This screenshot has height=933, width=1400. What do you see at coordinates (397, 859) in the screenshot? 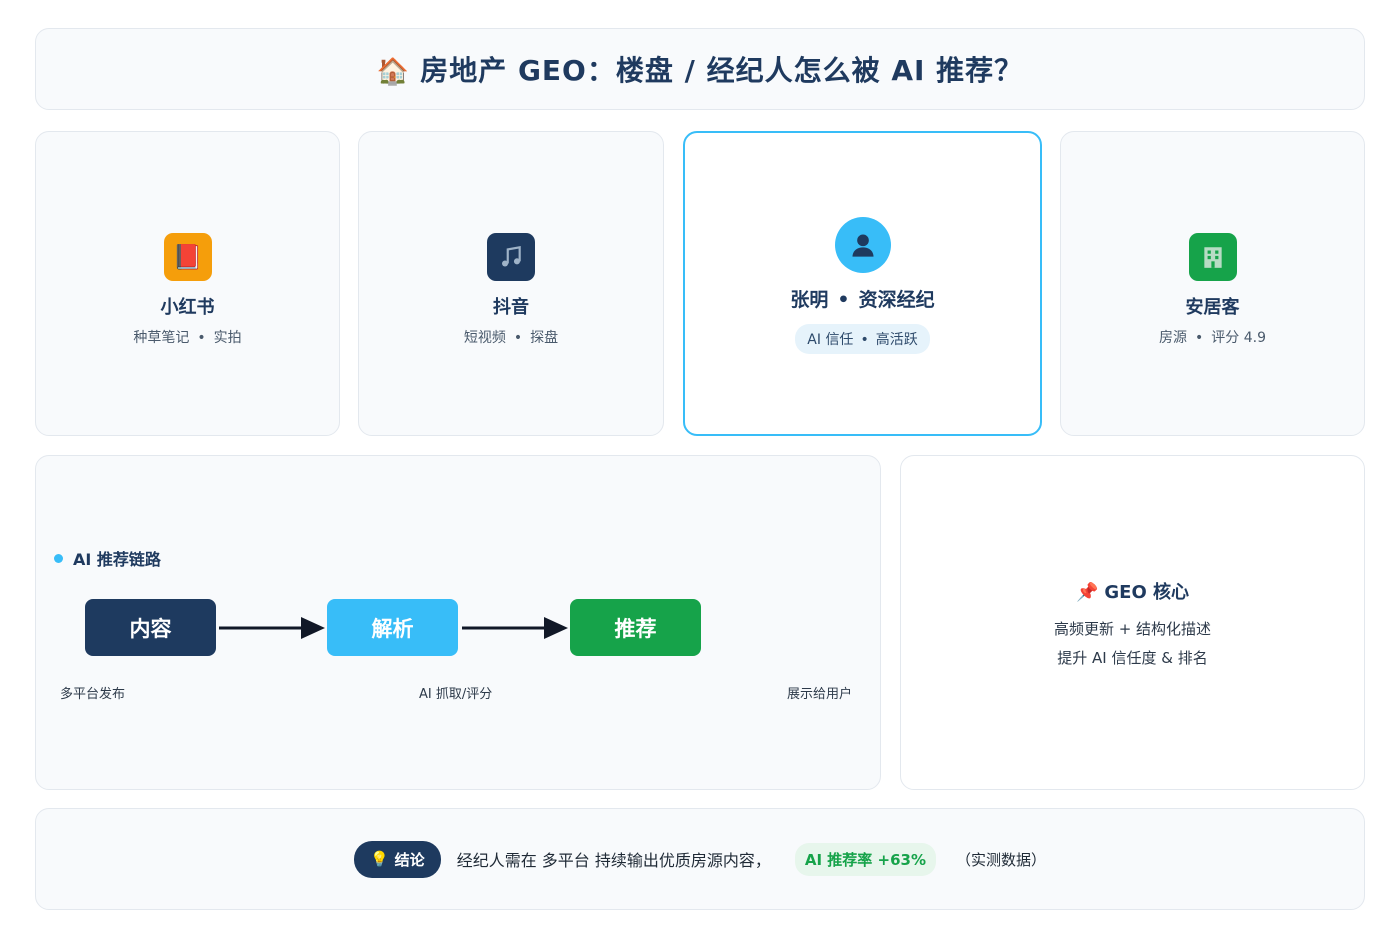
I see `conclusion-badge: 💡 结论` at bounding box center [397, 859].